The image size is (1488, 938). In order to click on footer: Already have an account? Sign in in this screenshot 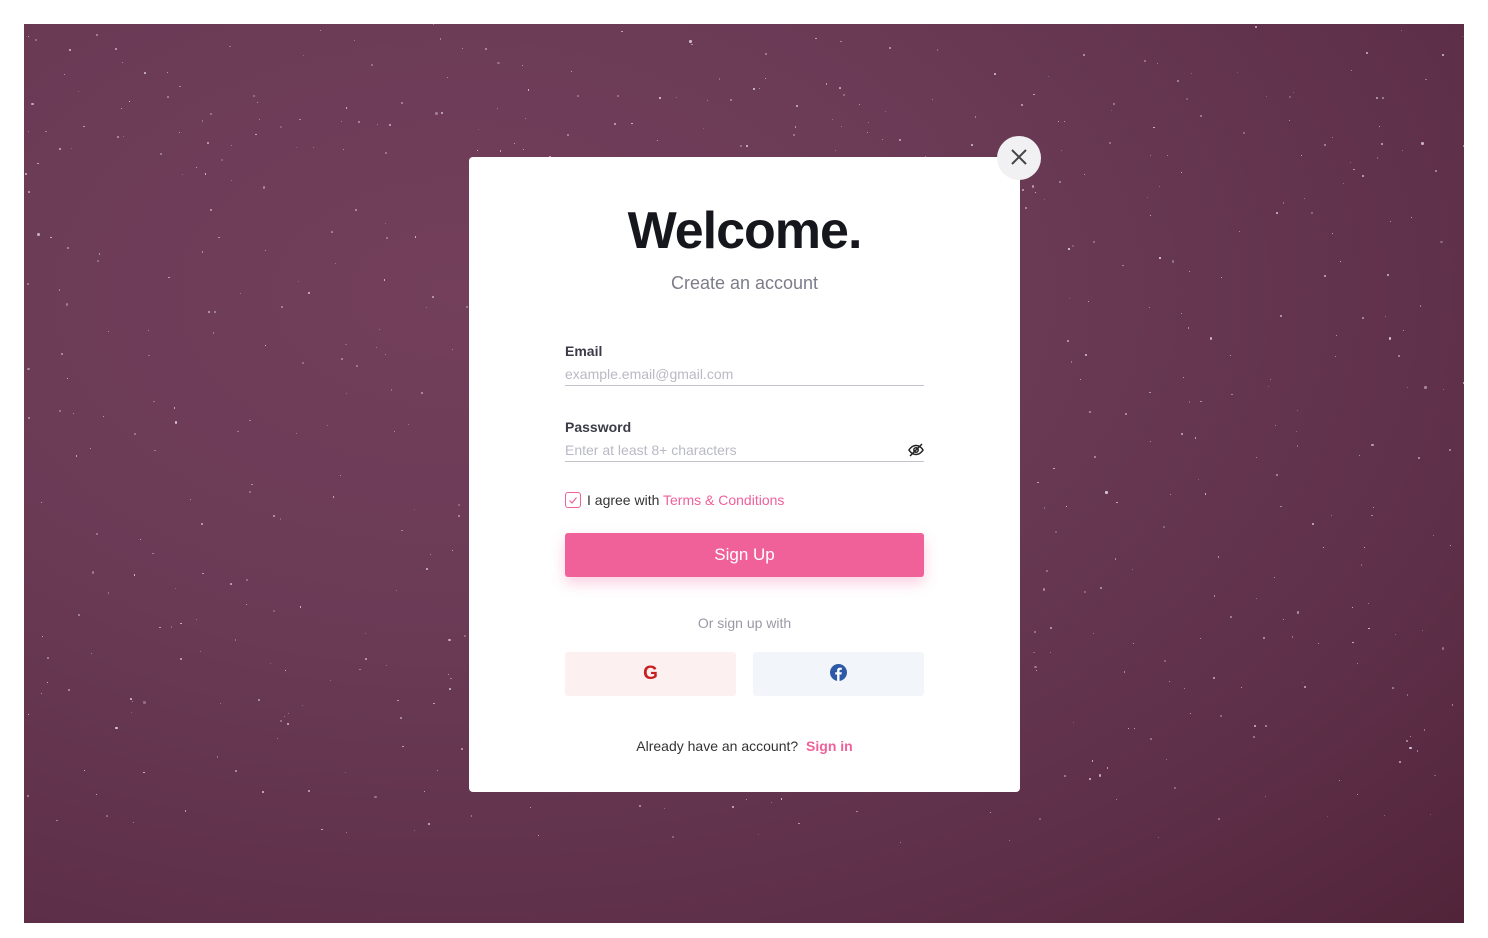, I will do `click(744, 746)`.